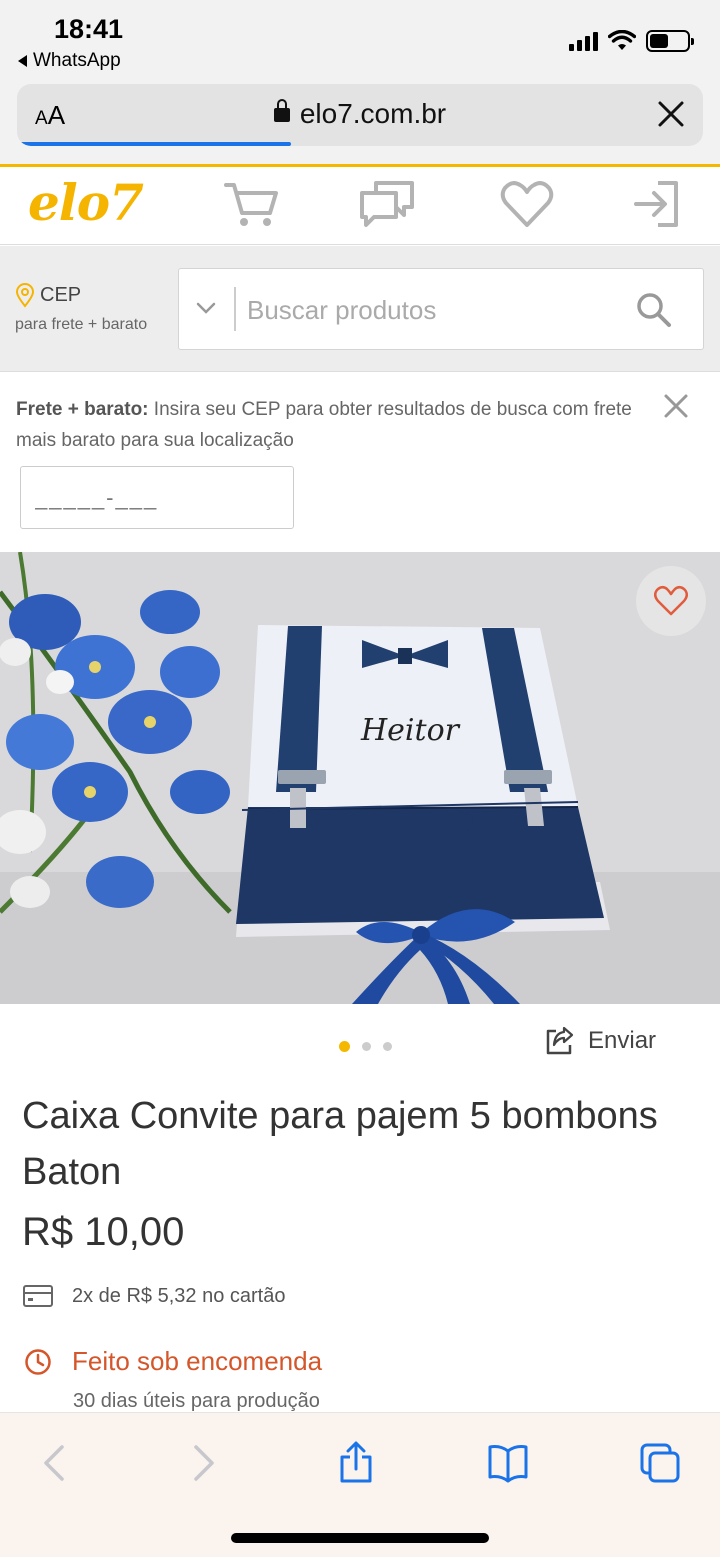 This screenshot has height=1557, width=720. What do you see at coordinates (671, 114) in the screenshot?
I see `stop-loading-close-icon` at bounding box center [671, 114].